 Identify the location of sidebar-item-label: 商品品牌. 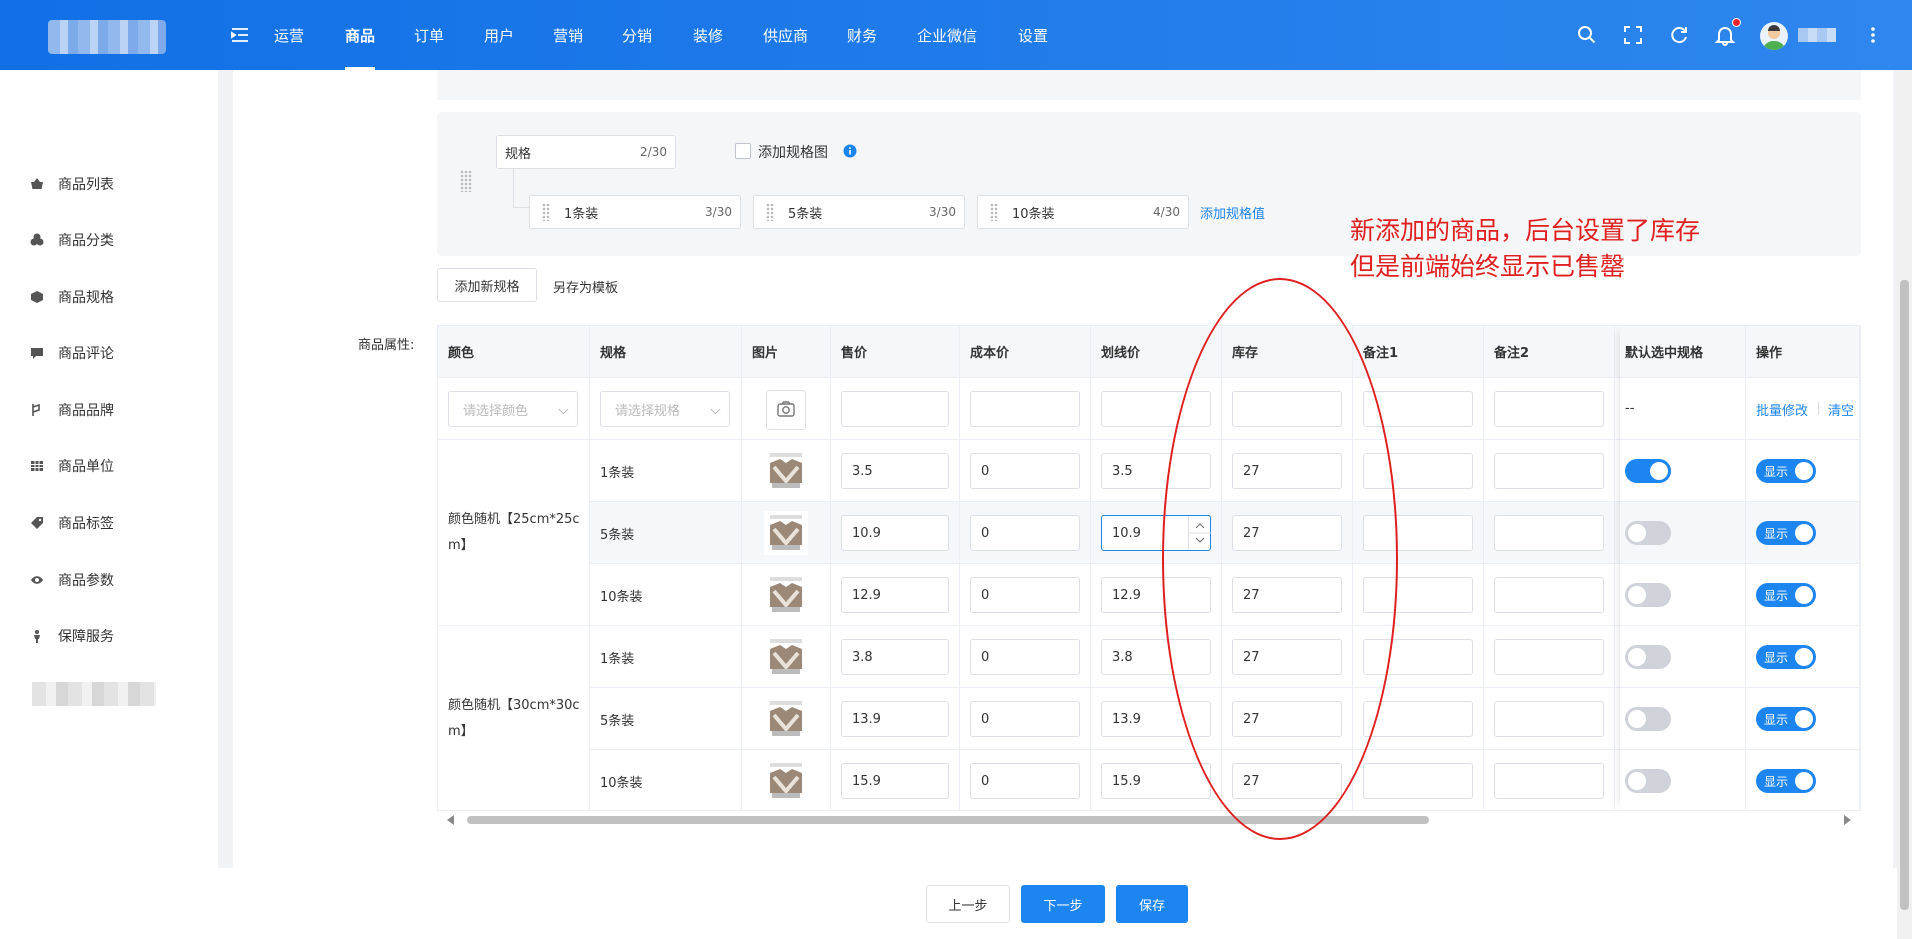
(86, 411).